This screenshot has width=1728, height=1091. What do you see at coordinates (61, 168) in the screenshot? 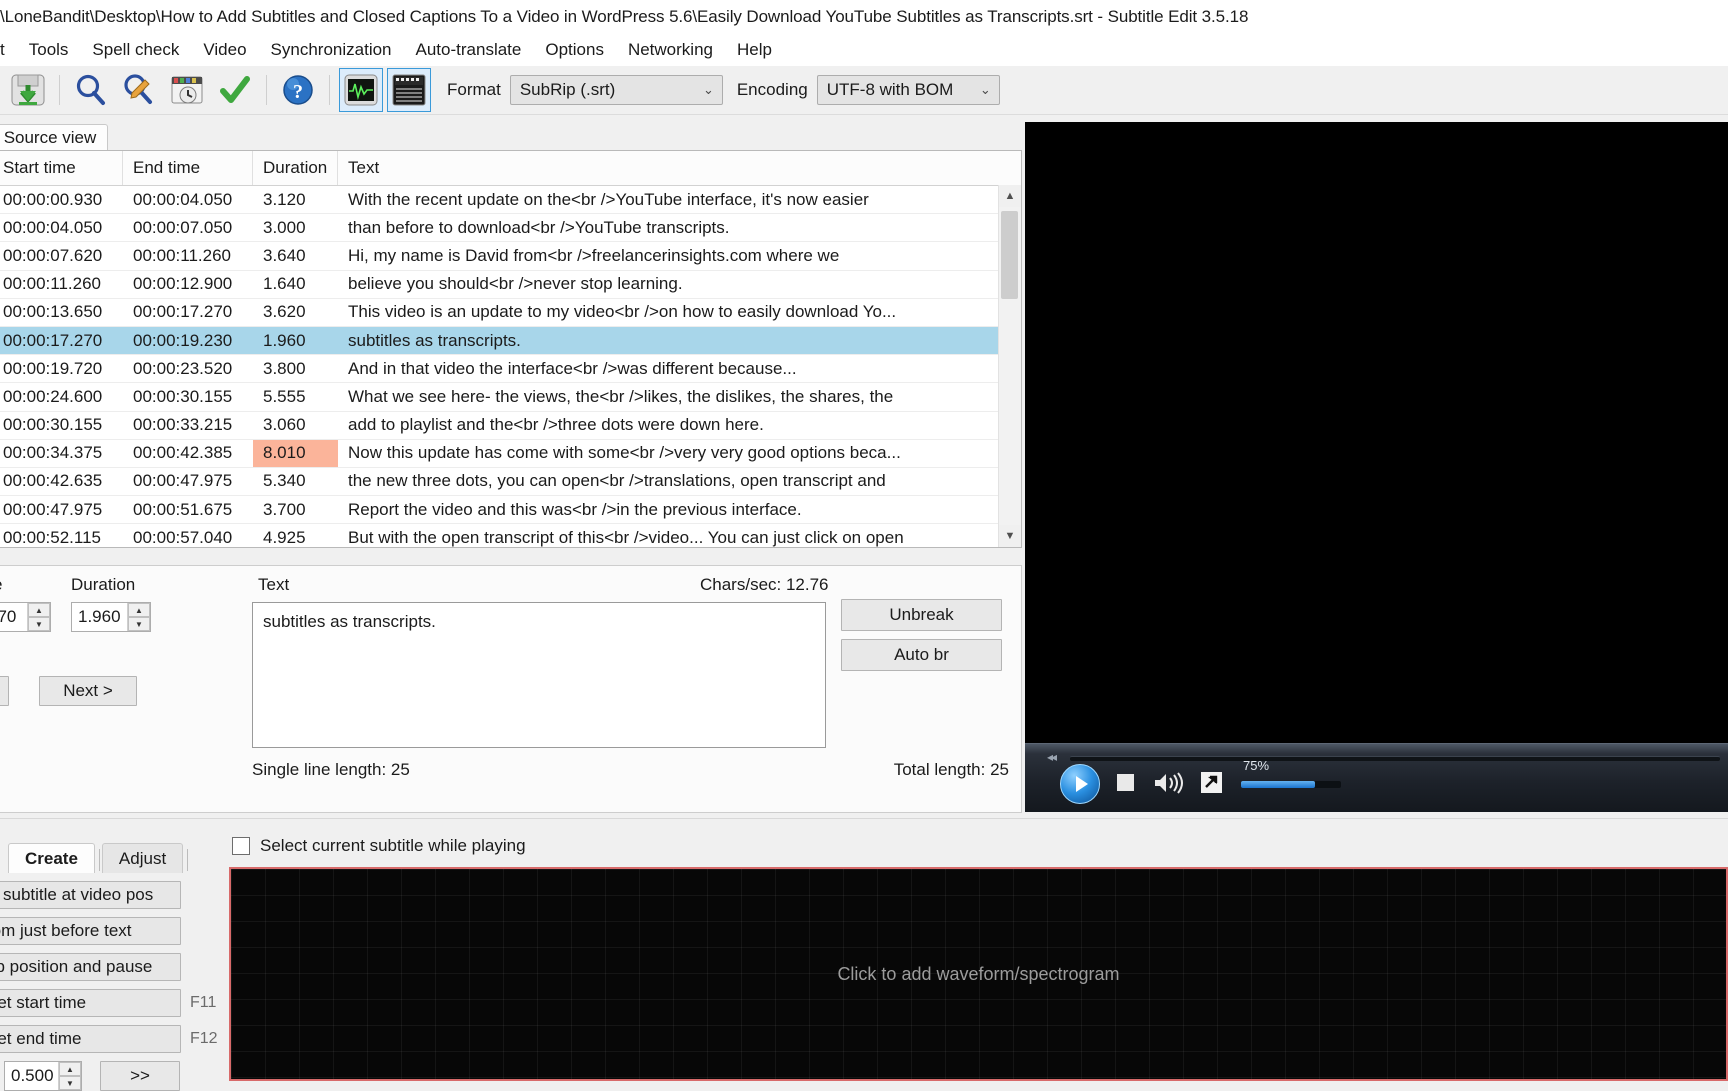
I see `column-header-start-time: Start time` at bounding box center [61, 168].